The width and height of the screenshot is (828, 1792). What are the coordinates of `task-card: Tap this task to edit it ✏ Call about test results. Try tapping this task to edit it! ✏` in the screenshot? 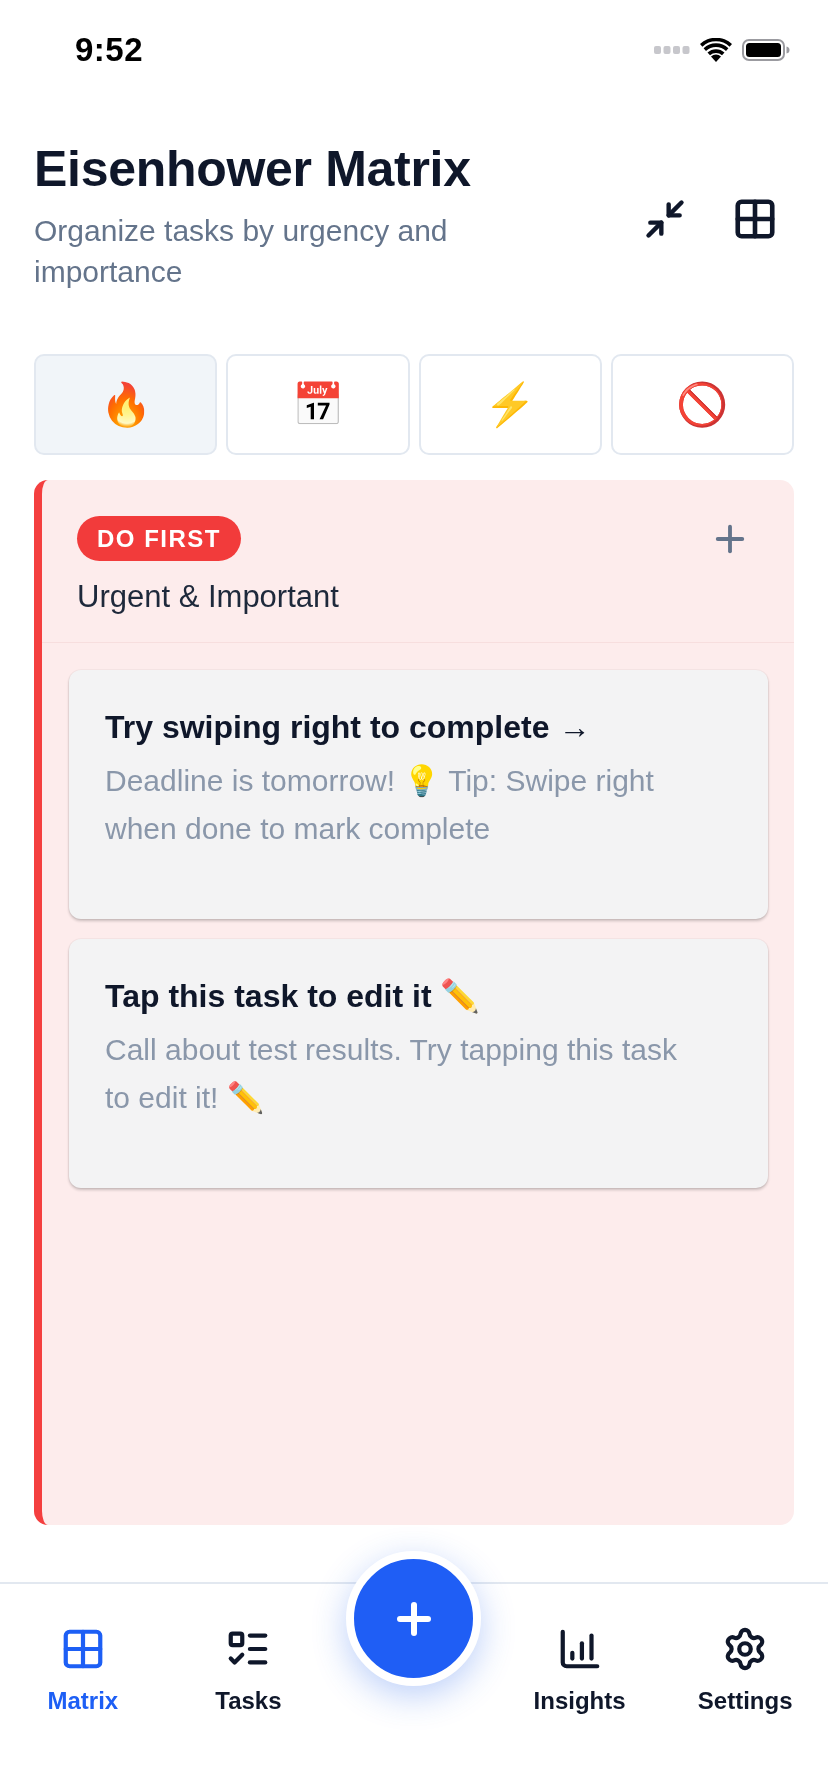 It's located at (418, 1063).